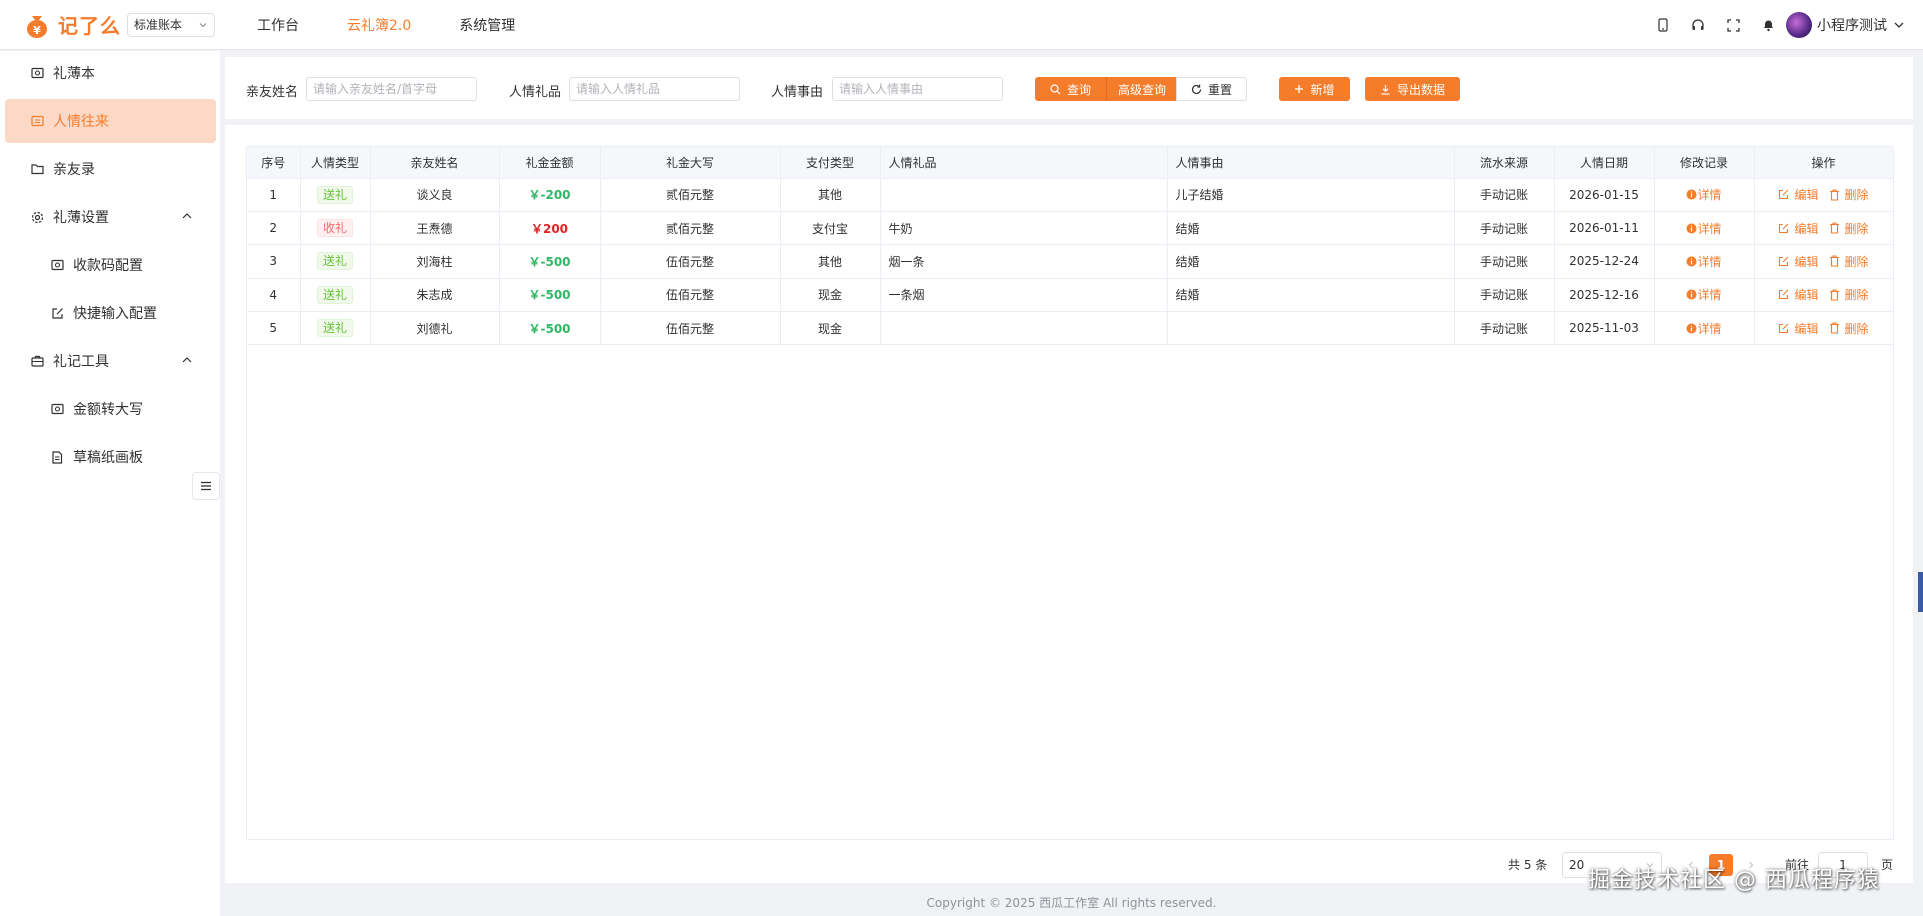  What do you see at coordinates (1734, 880) in the screenshot?
I see `watermark: 掘金技术社区 @ 西瓜程序猿` at bounding box center [1734, 880].